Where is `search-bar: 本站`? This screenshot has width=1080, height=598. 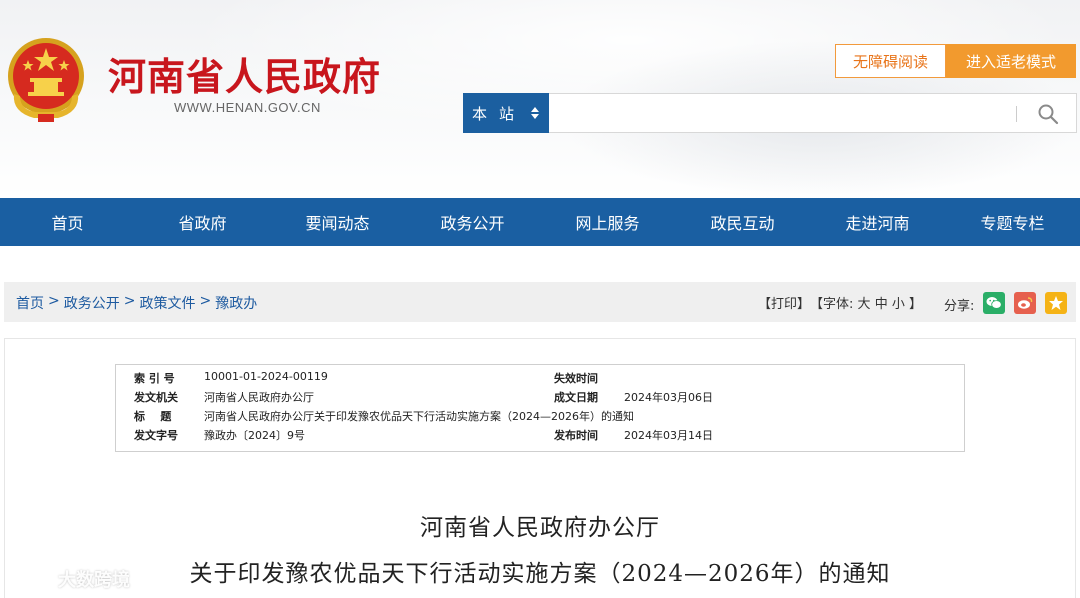 search-bar: 本站 is located at coordinates (770, 113).